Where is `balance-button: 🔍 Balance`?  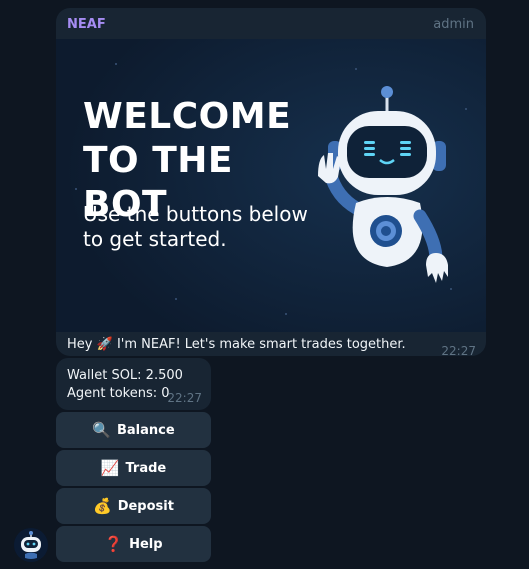
balance-button: 🔍 Balance is located at coordinates (133, 430).